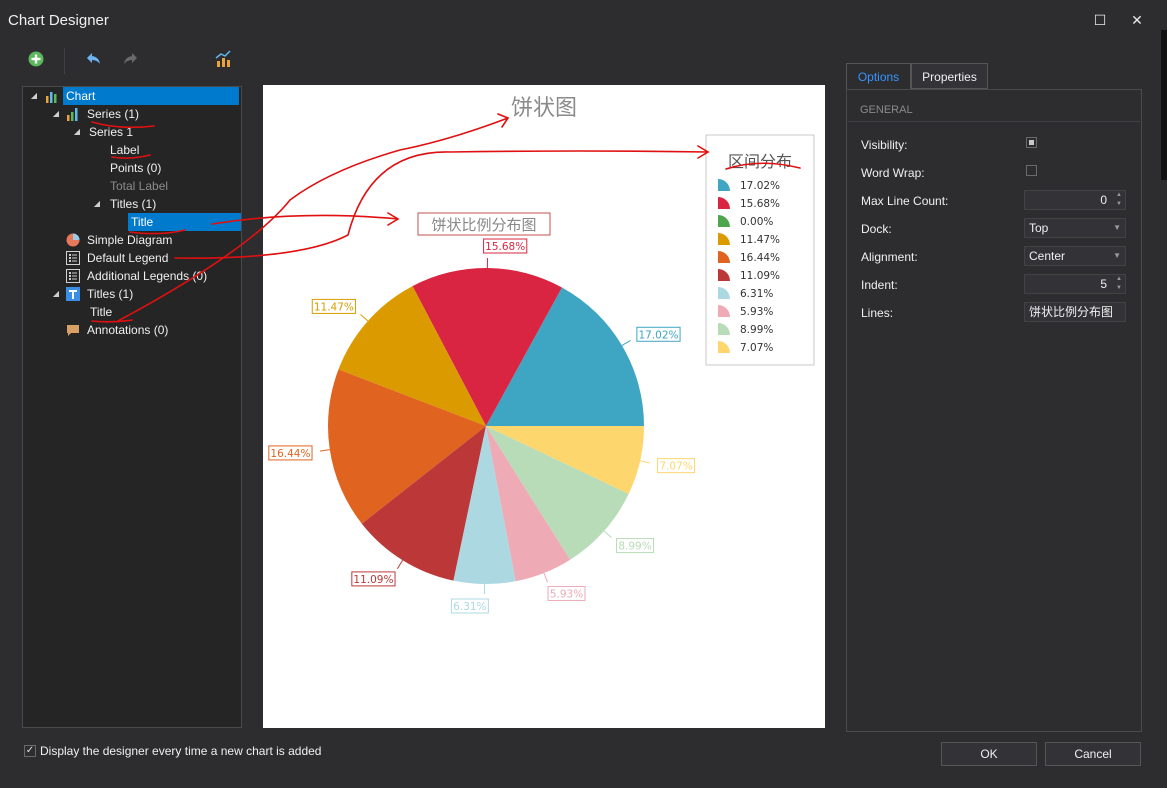 The width and height of the screenshot is (1167, 788). I want to click on tree-item-label-node: Label, so click(124, 150).